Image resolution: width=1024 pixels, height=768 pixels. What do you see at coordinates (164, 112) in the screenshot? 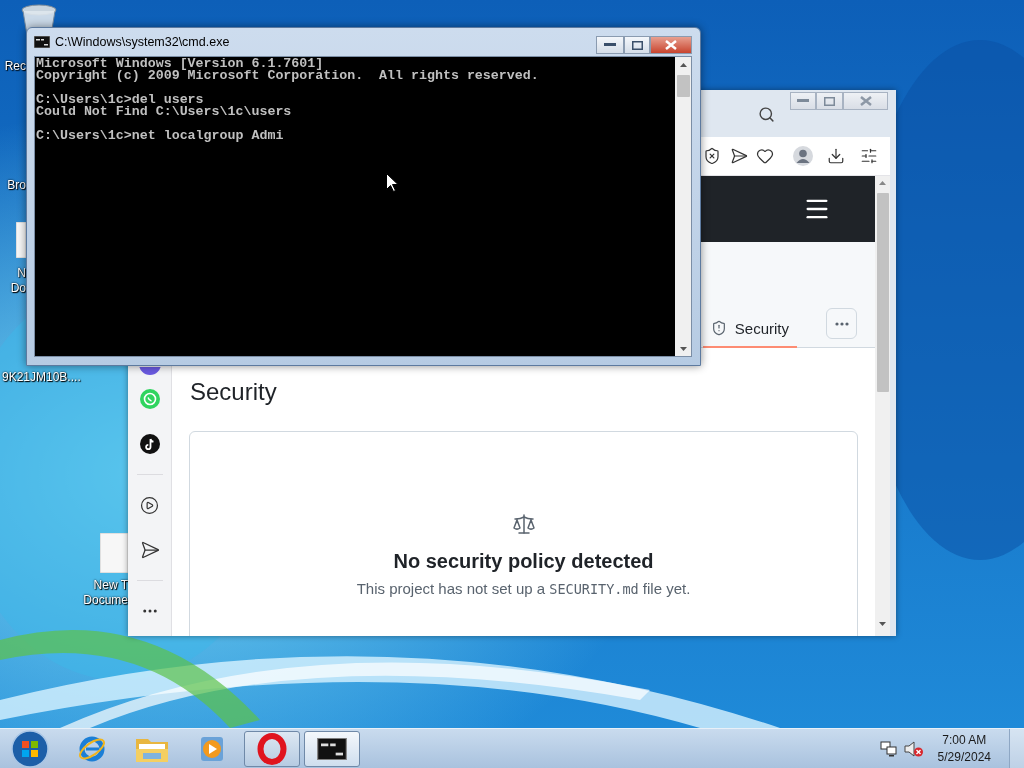
I see `console-line: Could Not Find C:\Users\1c\users` at bounding box center [164, 112].